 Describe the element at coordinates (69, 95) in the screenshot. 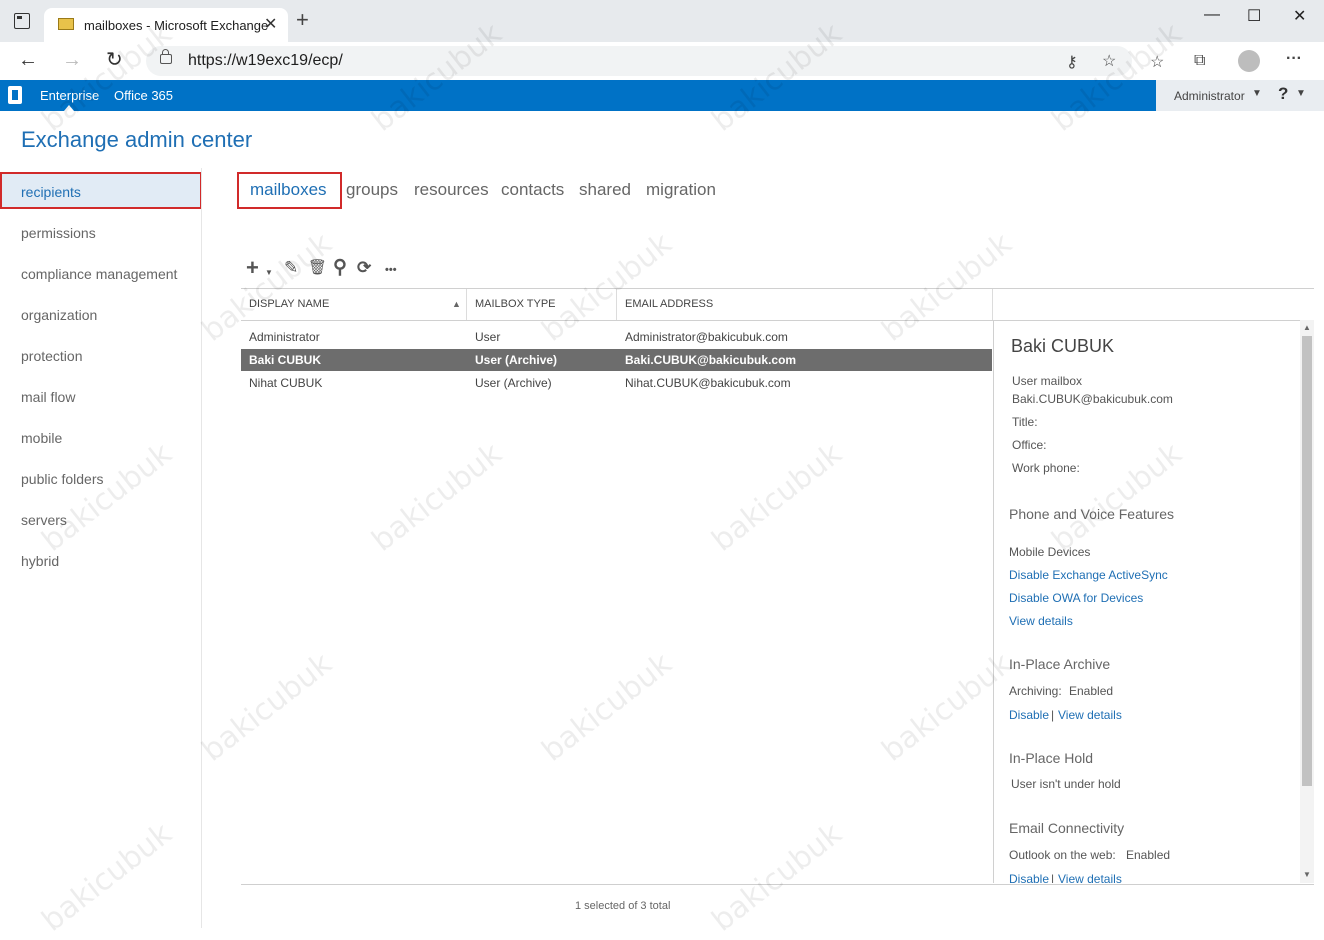

I see `topnav-enterprise: Enterprise` at that location.